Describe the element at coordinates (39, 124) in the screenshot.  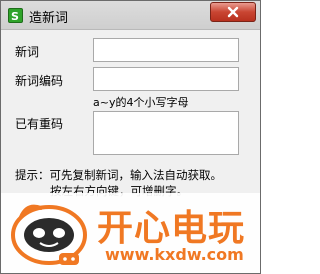
I see `existing-codes-label: 已有重码` at that location.